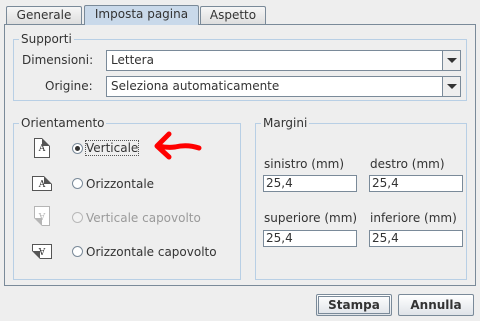 Image resolution: width=480 pixels, height=321 pixels. What do you see at coordinates (178, 145) in the screenshot?
I see `red-arrow-annotation-icon` at bounding box center [178, 145].